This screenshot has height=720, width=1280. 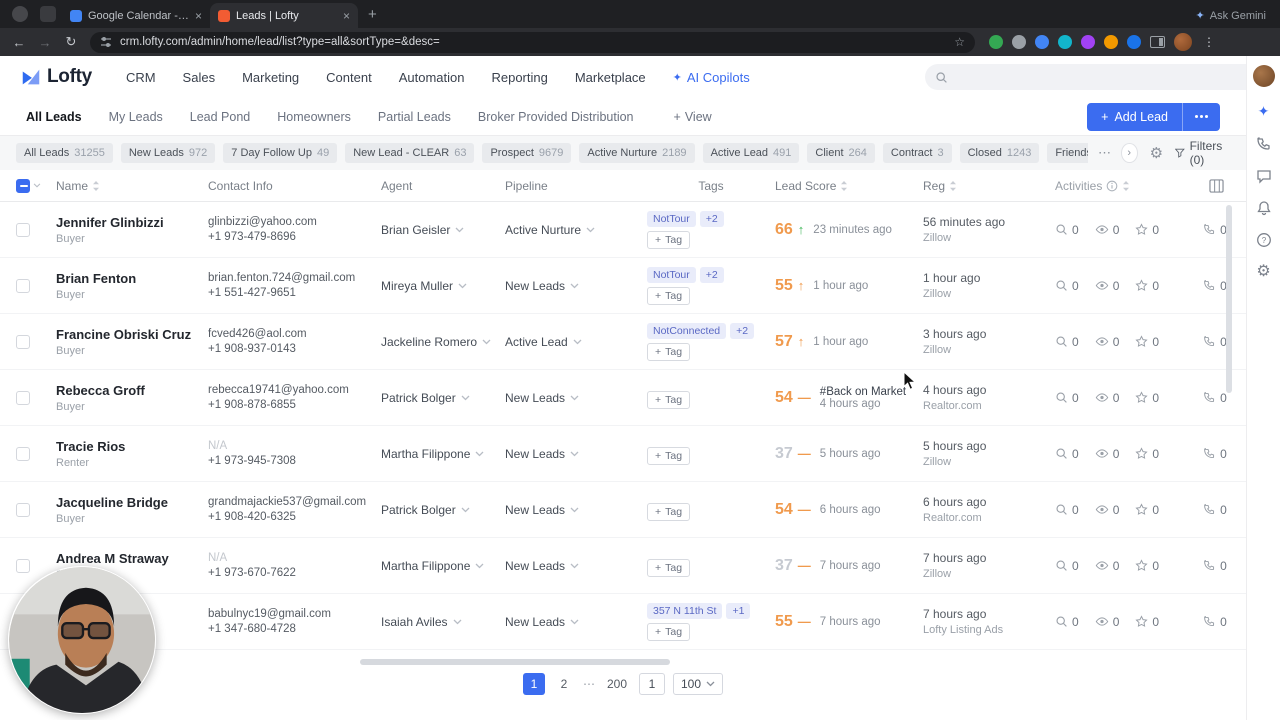 What do you see at coordinates (443, 566) in the screenshot?
I see `agent-select: Martha Filippone` at bounding box center [443, 566].